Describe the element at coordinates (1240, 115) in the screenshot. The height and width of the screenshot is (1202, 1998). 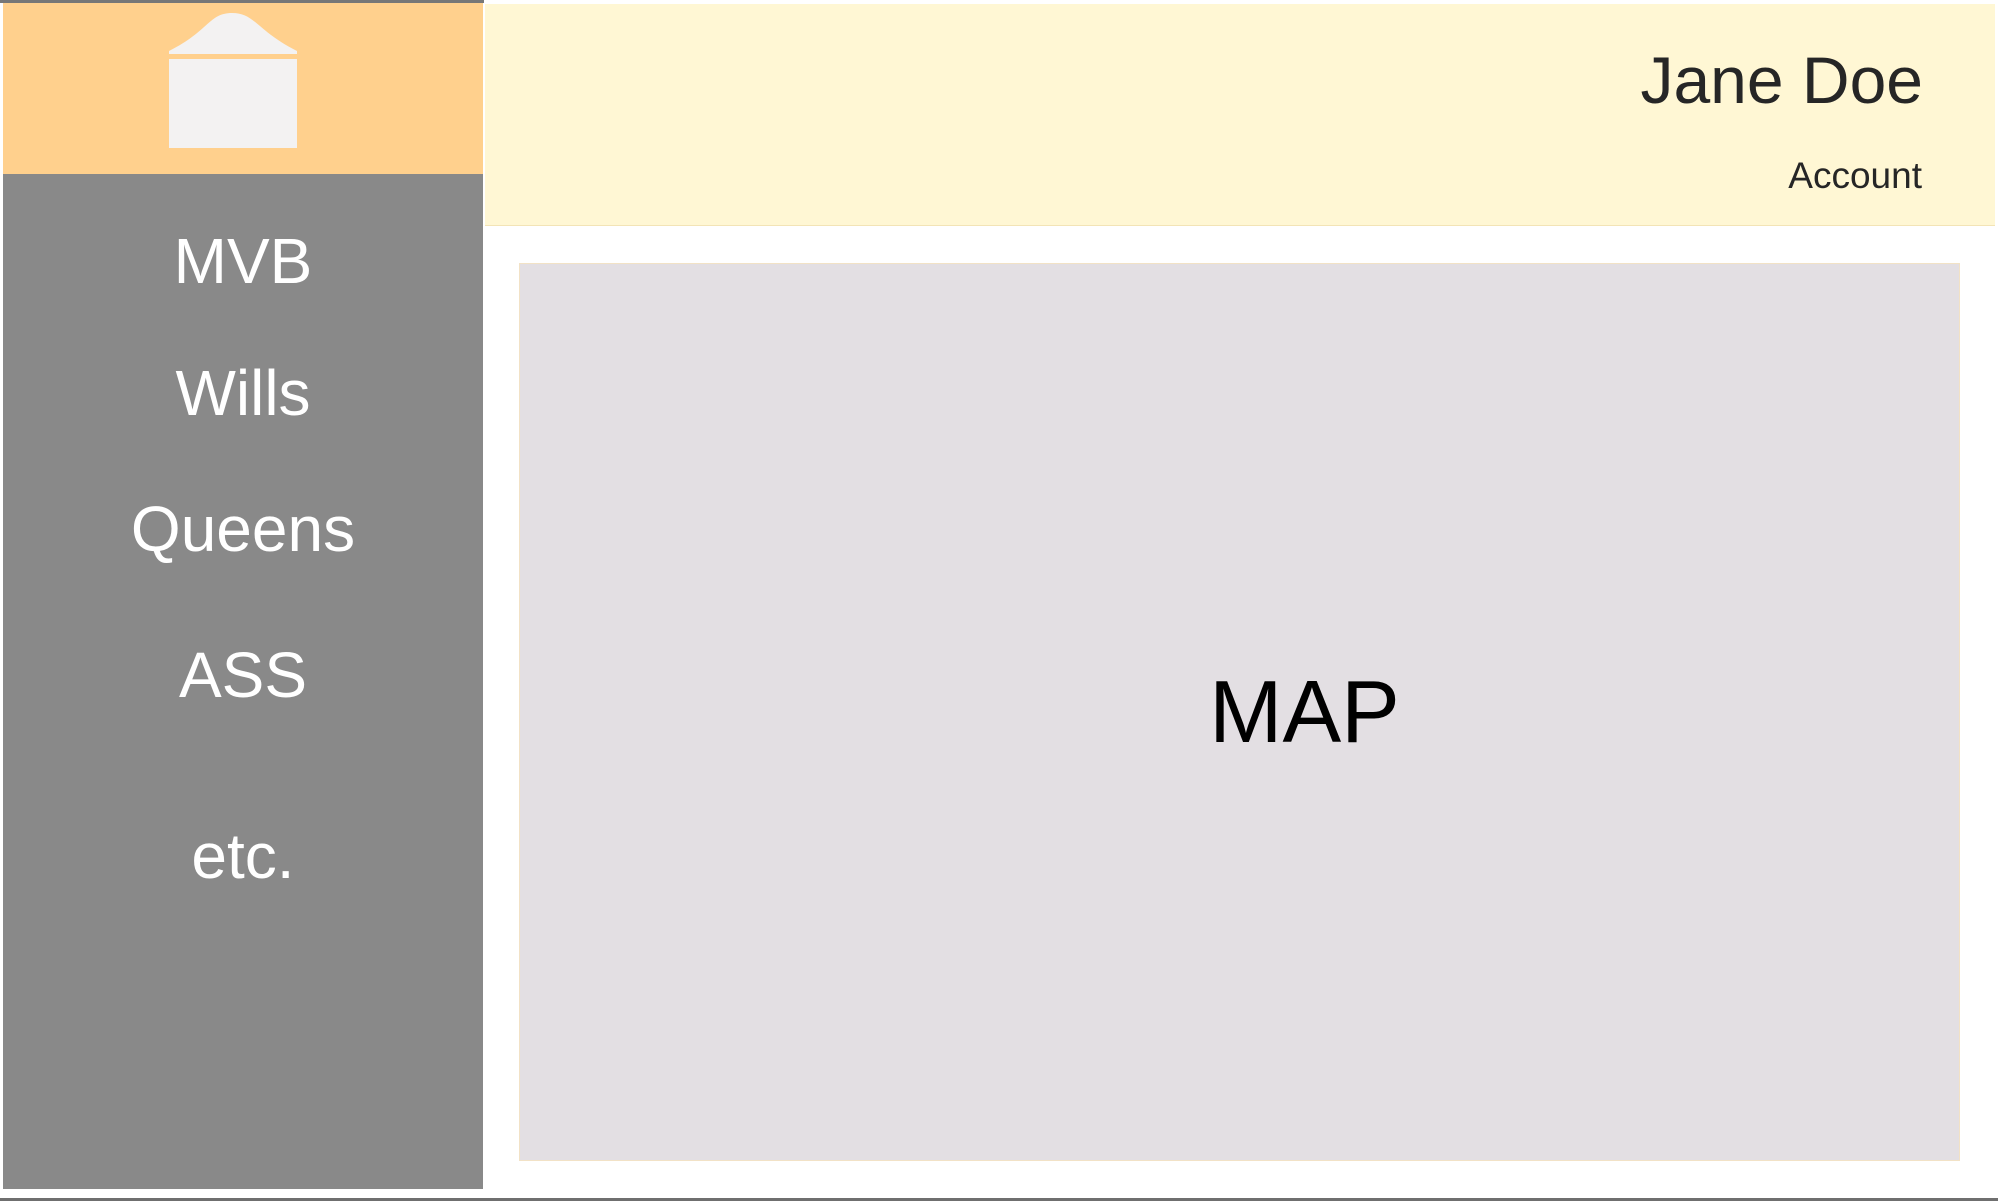
I see `header: Jane Doe Account` at that location.